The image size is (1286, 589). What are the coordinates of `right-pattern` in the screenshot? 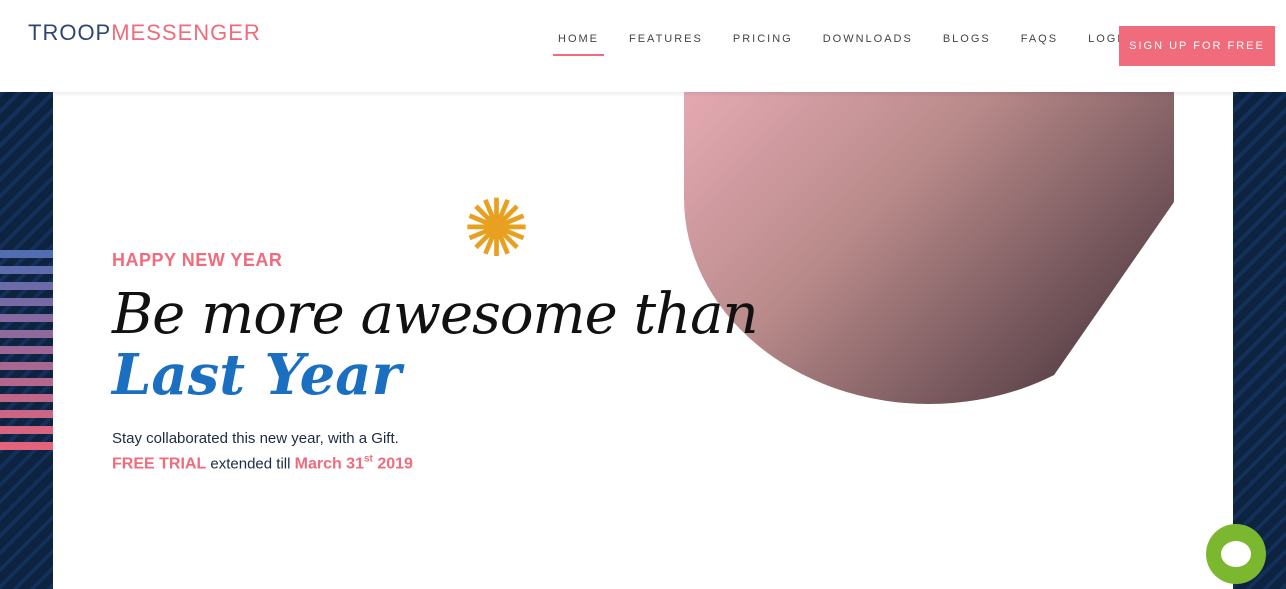 It's located at (1259, 340).